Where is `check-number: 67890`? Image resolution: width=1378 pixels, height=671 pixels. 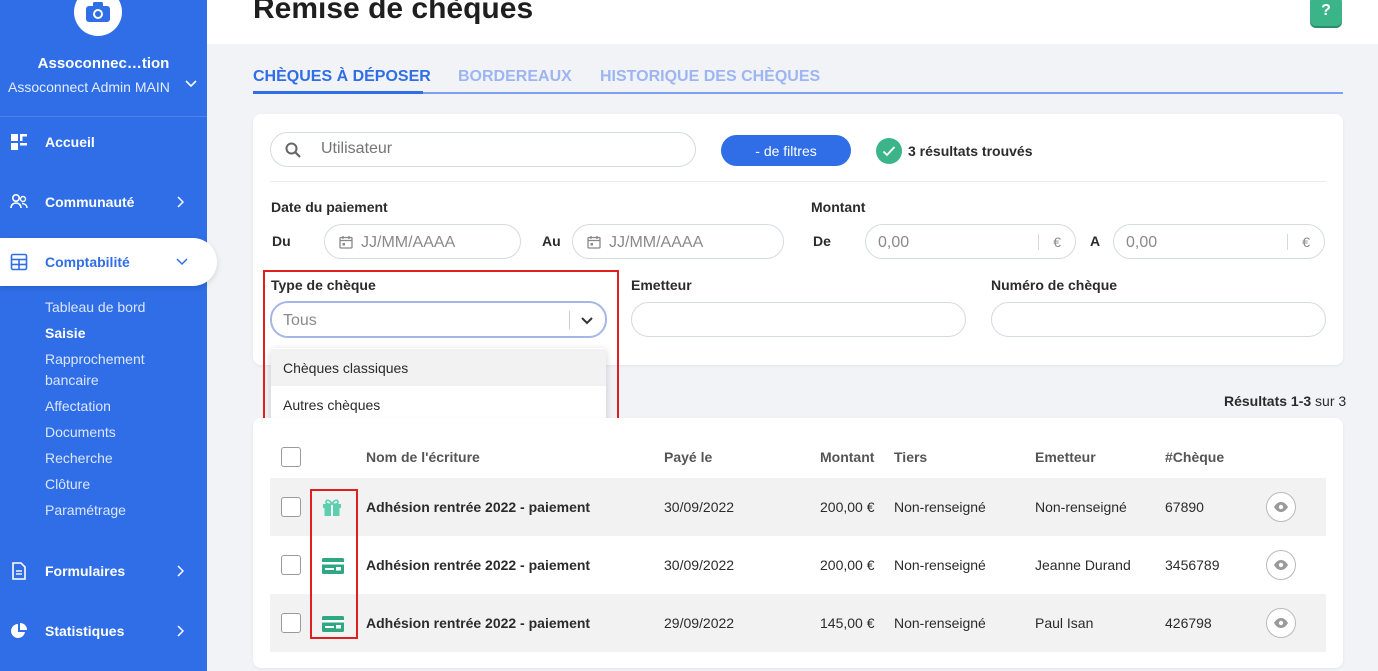 check-number: 67890 is located at coordinates (1184, 507).